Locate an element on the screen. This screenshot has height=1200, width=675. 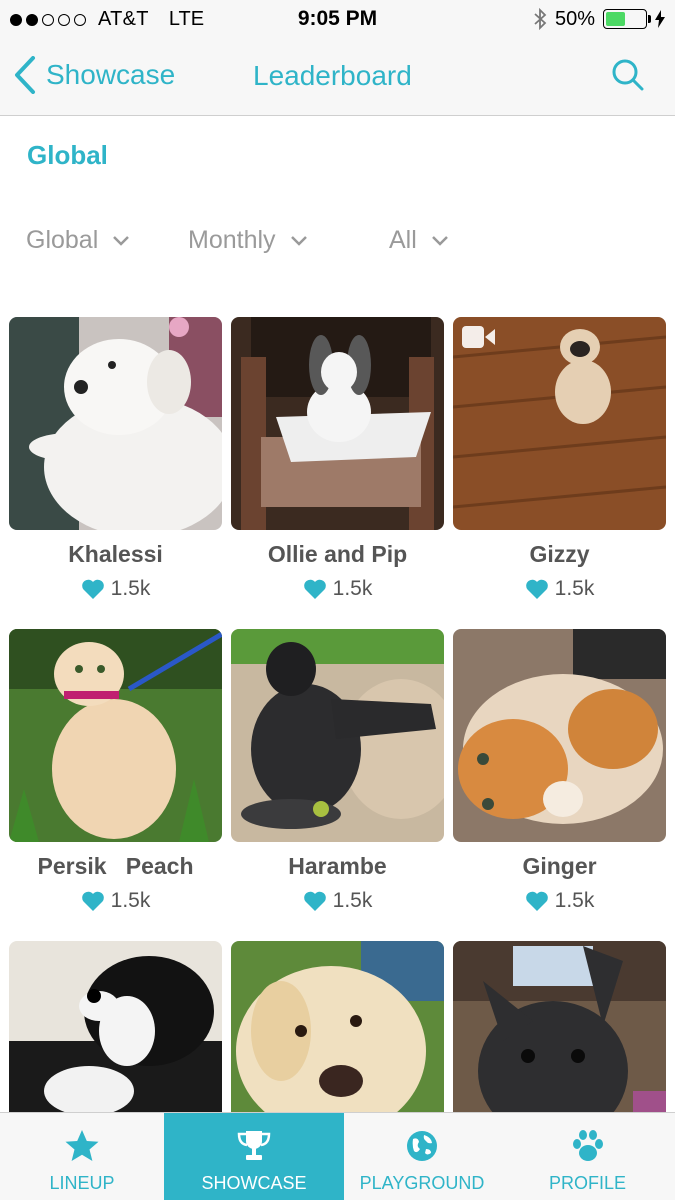
pet-name: Khalessi is located at coordinates (115, 554).